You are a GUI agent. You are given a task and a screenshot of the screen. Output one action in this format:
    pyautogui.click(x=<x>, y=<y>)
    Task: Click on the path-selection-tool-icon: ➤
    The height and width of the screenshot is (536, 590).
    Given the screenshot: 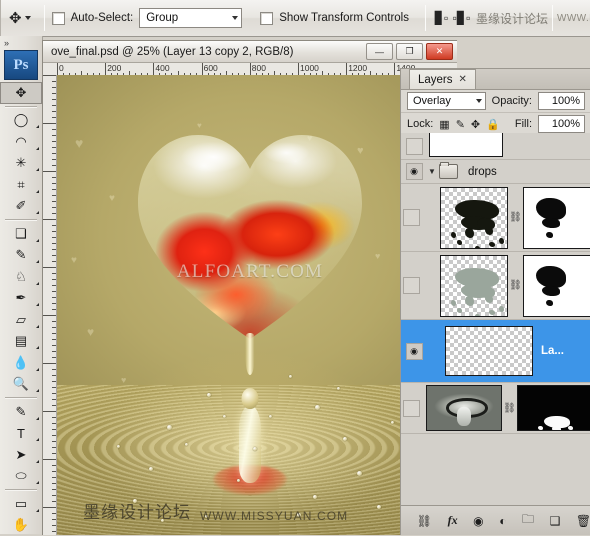 What is the action you would take?
    pyautogui.click(x=21, y=455)
    